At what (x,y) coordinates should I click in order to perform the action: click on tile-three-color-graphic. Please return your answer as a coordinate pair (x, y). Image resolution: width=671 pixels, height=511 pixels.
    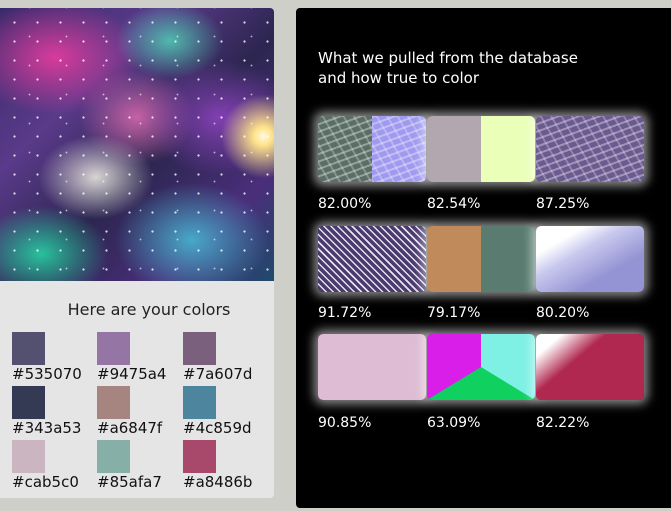
    Looking at the image, I should click on (481, 367).